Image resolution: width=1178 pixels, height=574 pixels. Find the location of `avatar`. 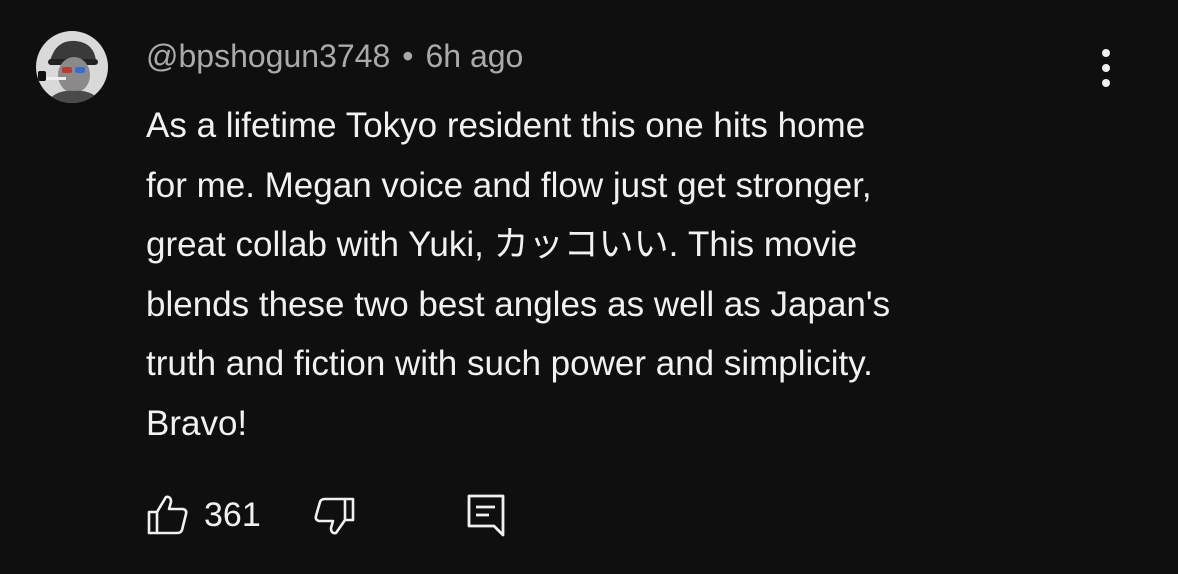

avatar is located at coordinates (72, 67).